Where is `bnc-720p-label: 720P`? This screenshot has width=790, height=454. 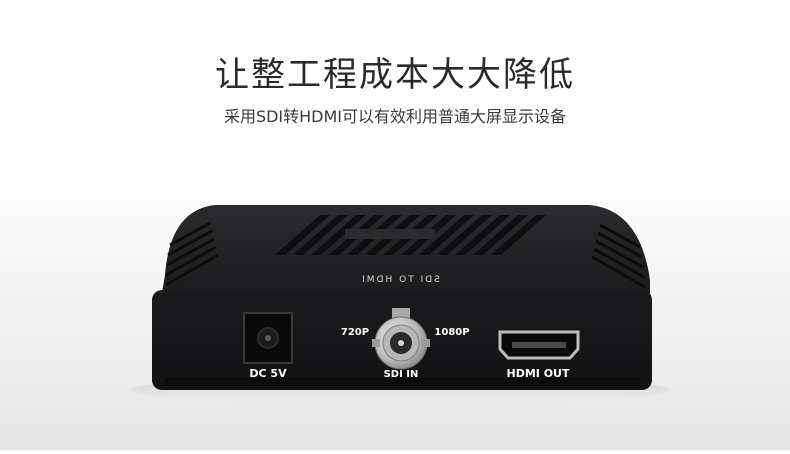
bnc-720p-label: 720P is located at coordinates (355, 332).